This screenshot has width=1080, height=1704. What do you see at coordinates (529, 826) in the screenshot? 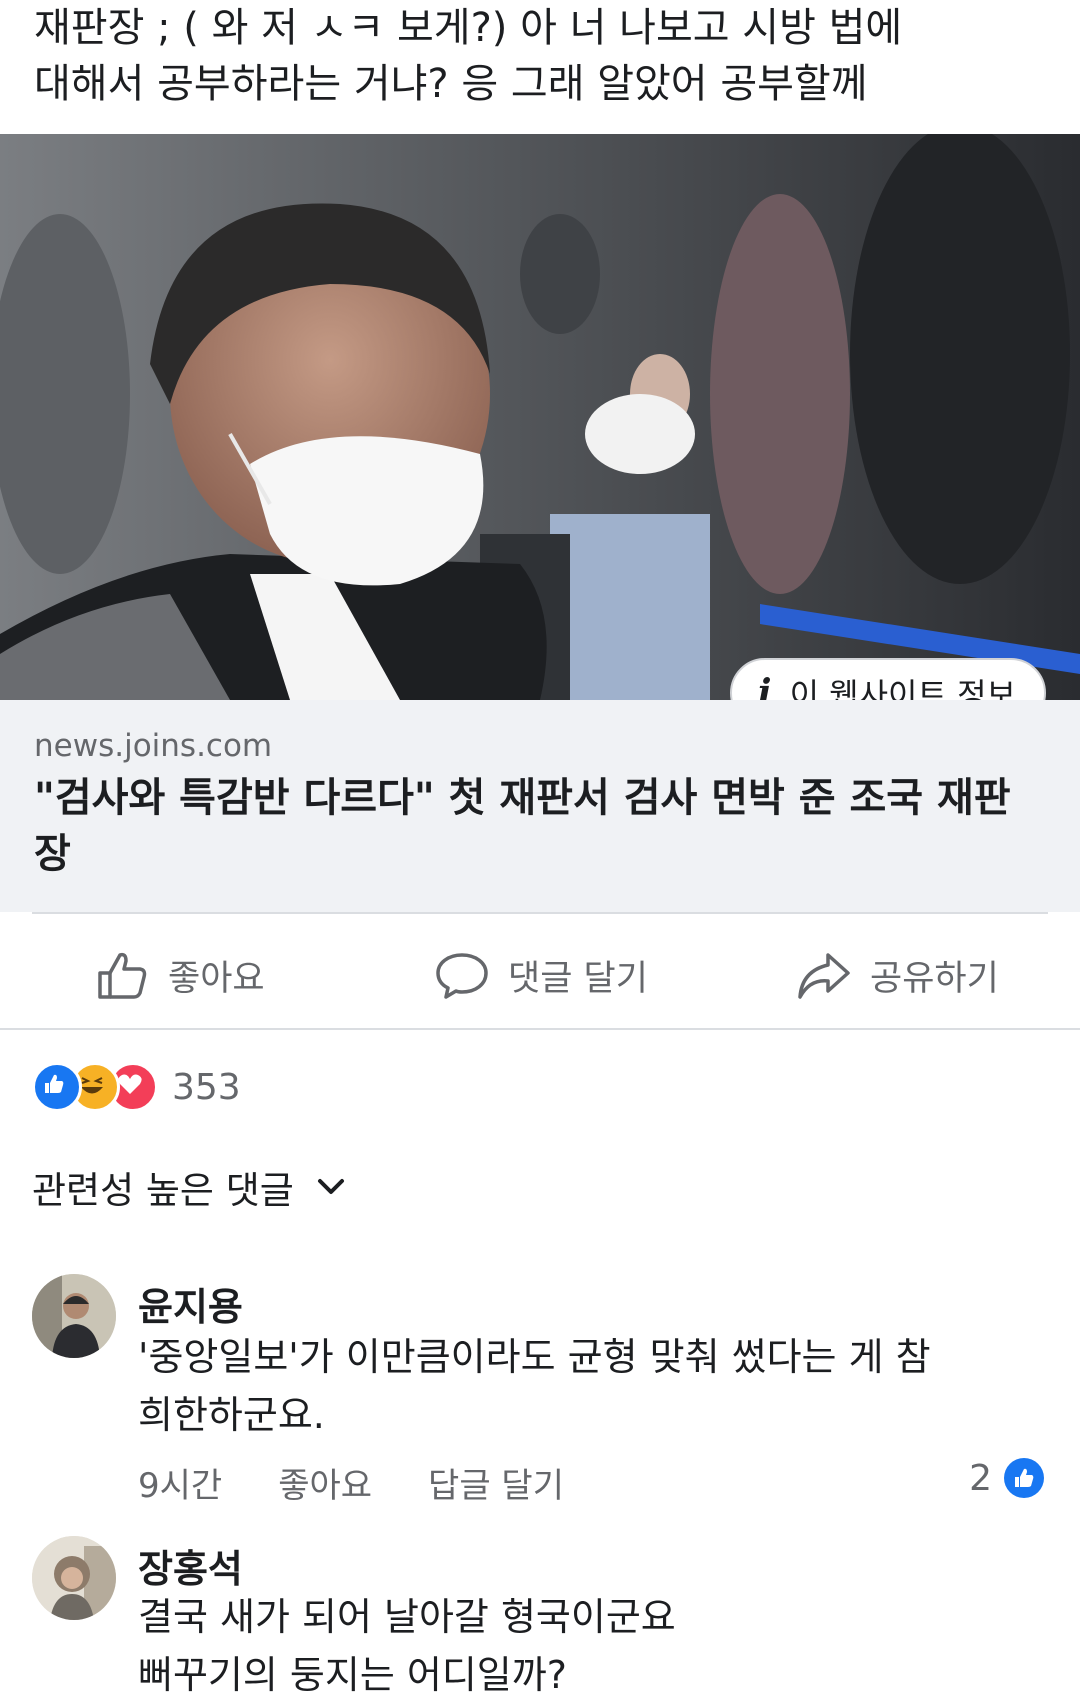
I see `link-title: "검사와 특감반 다르다" 첫 재판서 검사 면박 준 조국 재판장` at bounding box center [529, 826].